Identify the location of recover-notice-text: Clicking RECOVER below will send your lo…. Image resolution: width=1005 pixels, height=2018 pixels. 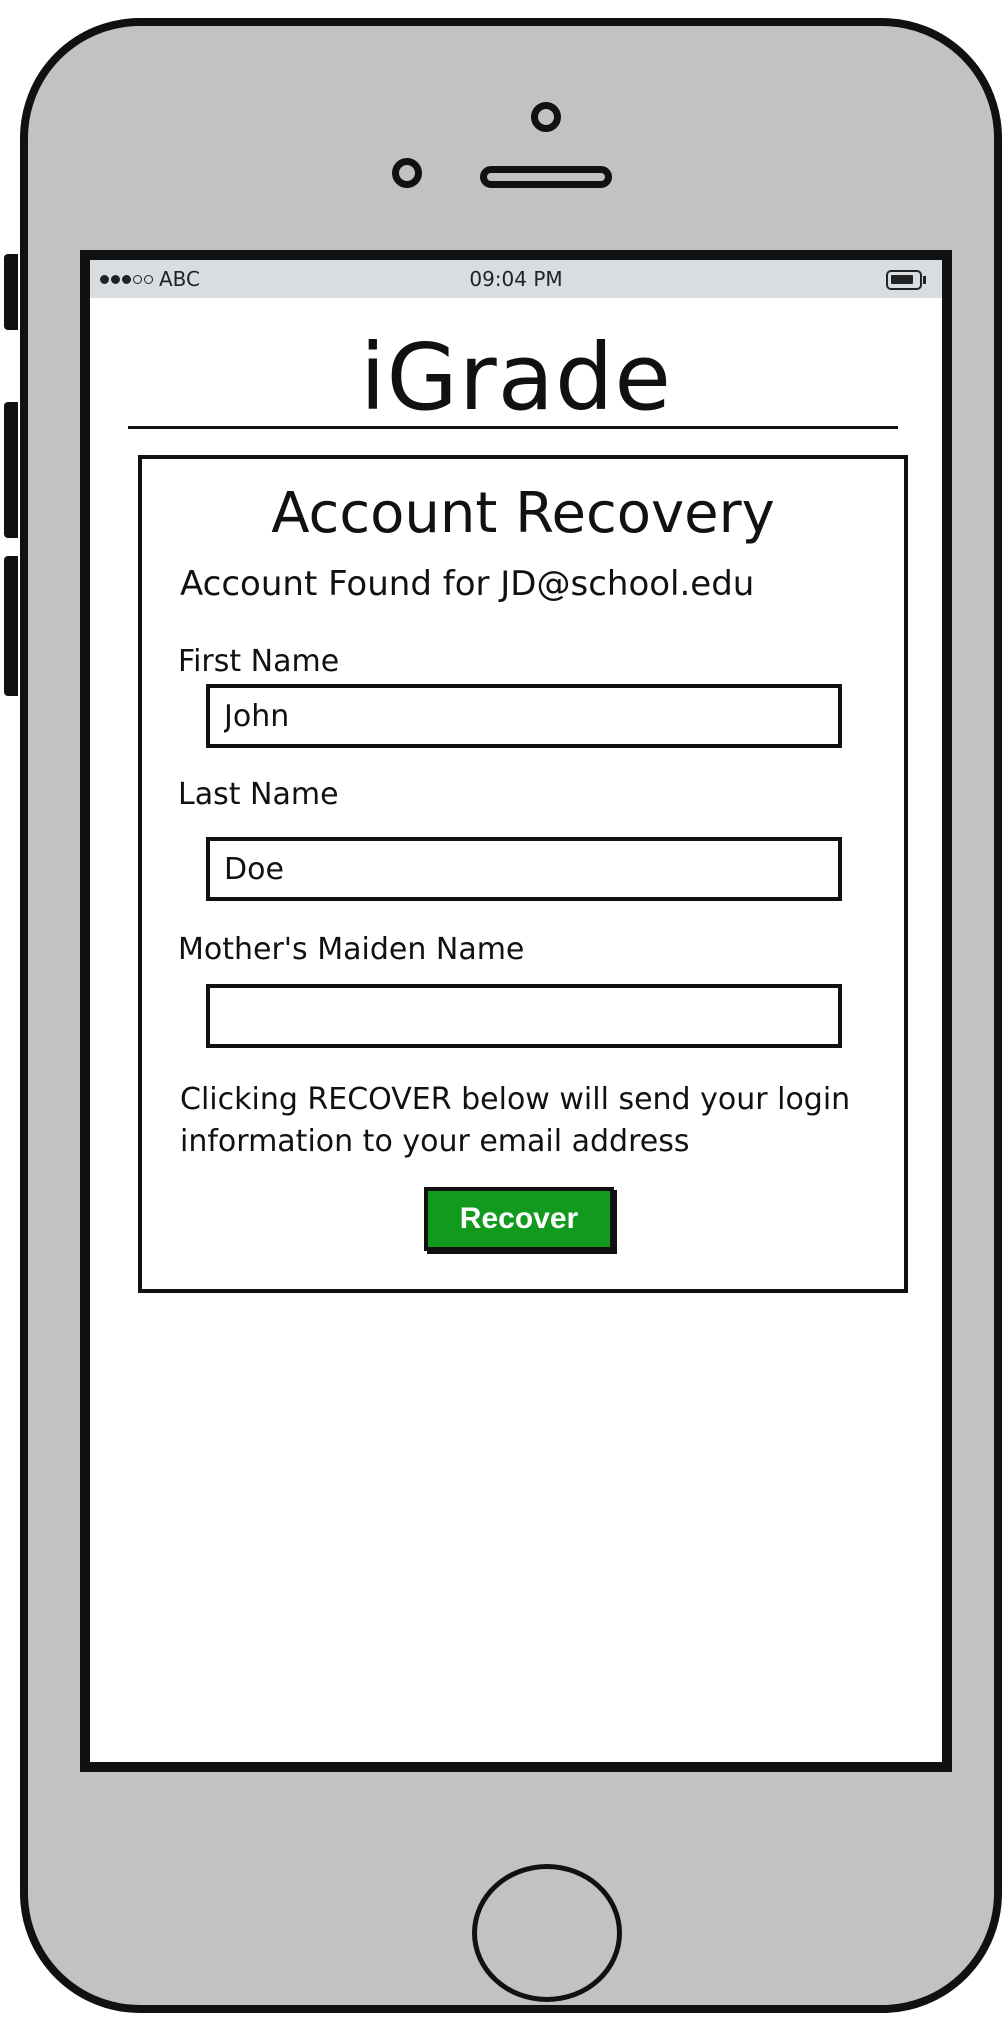
(515, 1120).